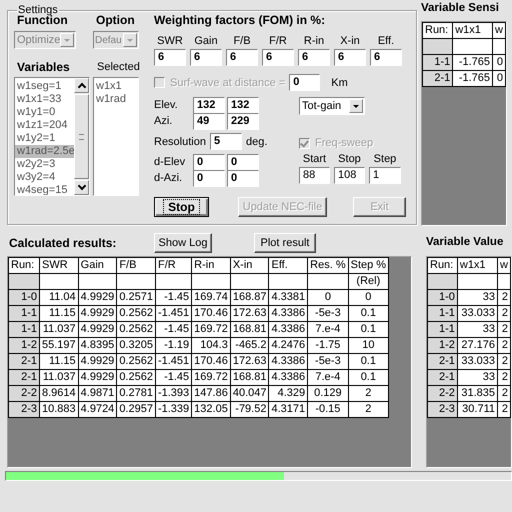  What do you see at coordinates (332, 106) in the screenshot?
I see `gain-type-dropdown: Tot-gain` at bounding box center [332, 106].